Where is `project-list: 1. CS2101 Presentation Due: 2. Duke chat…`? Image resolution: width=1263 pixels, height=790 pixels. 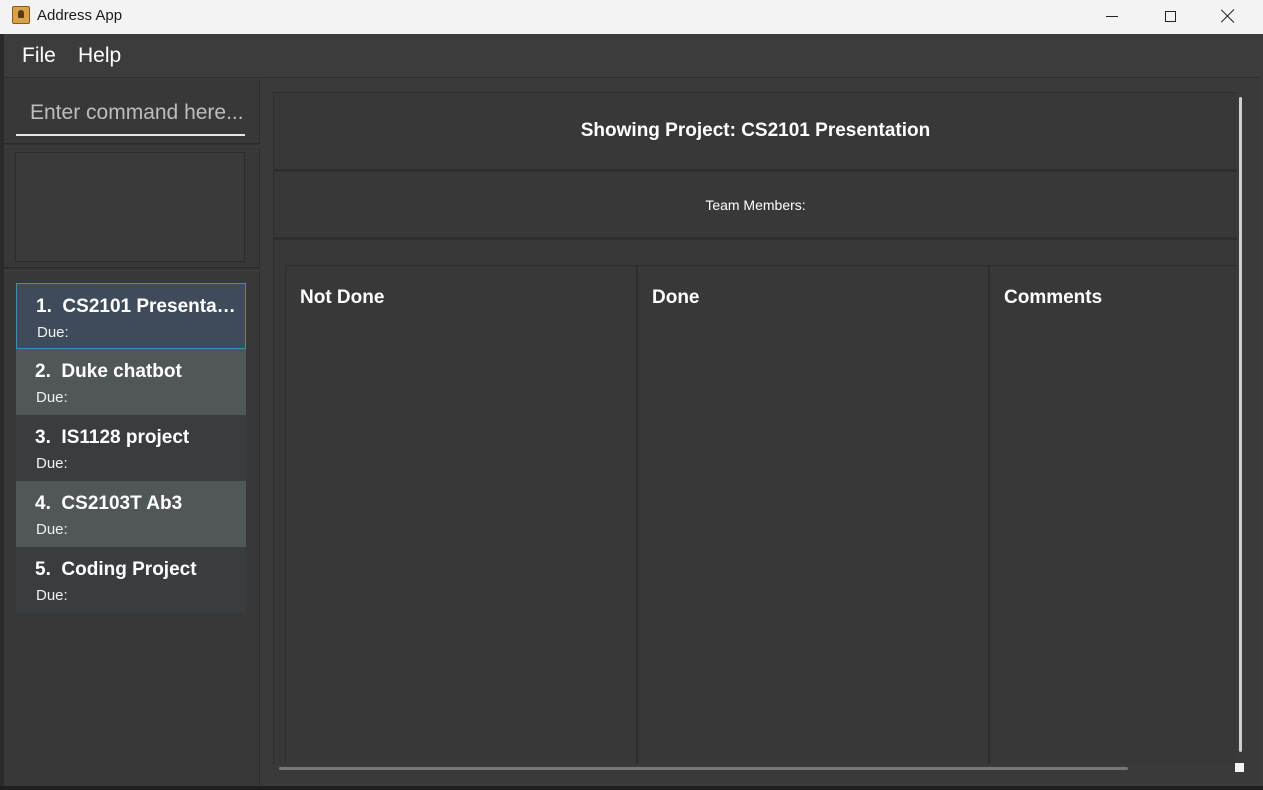
project-list: 1. CS2101 Presentation Due: 2. Duke chat… is located at coordinates (131, 448).